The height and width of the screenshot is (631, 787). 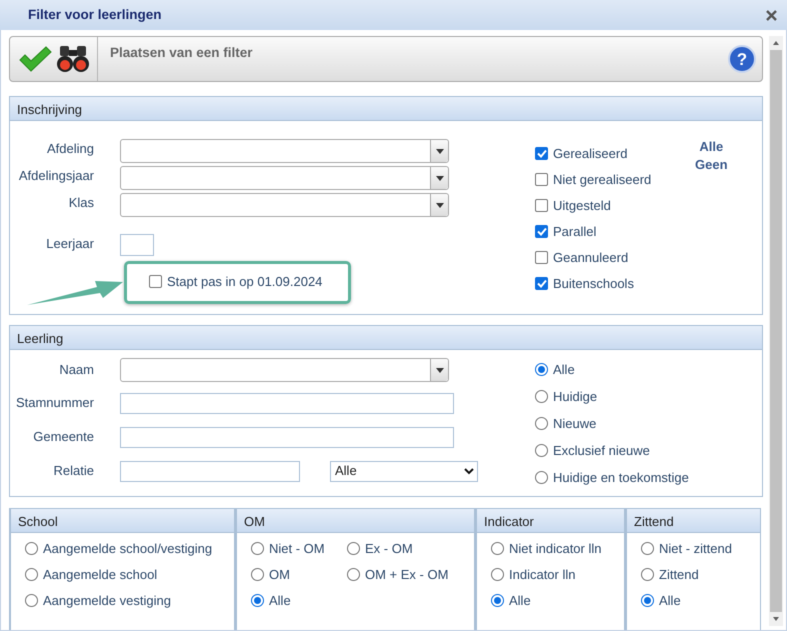 I want to click on panel-header: Indicator, so click(x=550, y=521).